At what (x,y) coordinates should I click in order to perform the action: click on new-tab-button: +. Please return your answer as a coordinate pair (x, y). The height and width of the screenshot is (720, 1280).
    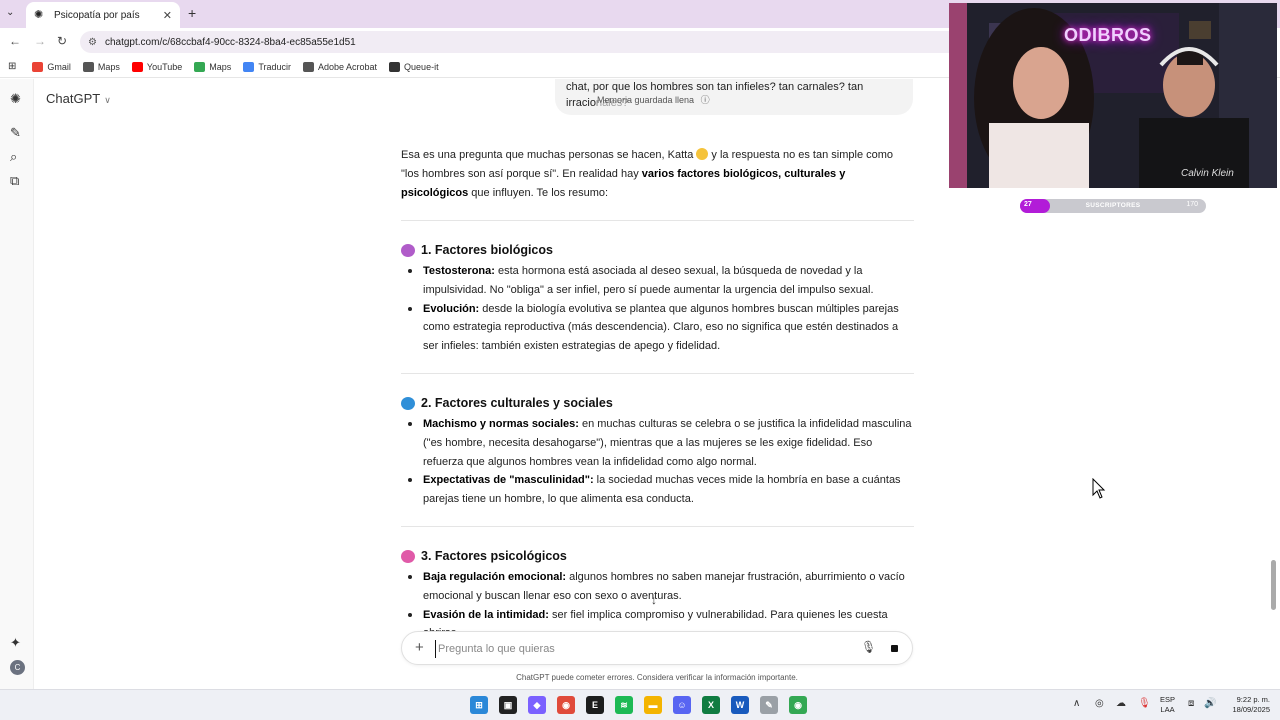
    Looking at the image, I should click on (192, 13).